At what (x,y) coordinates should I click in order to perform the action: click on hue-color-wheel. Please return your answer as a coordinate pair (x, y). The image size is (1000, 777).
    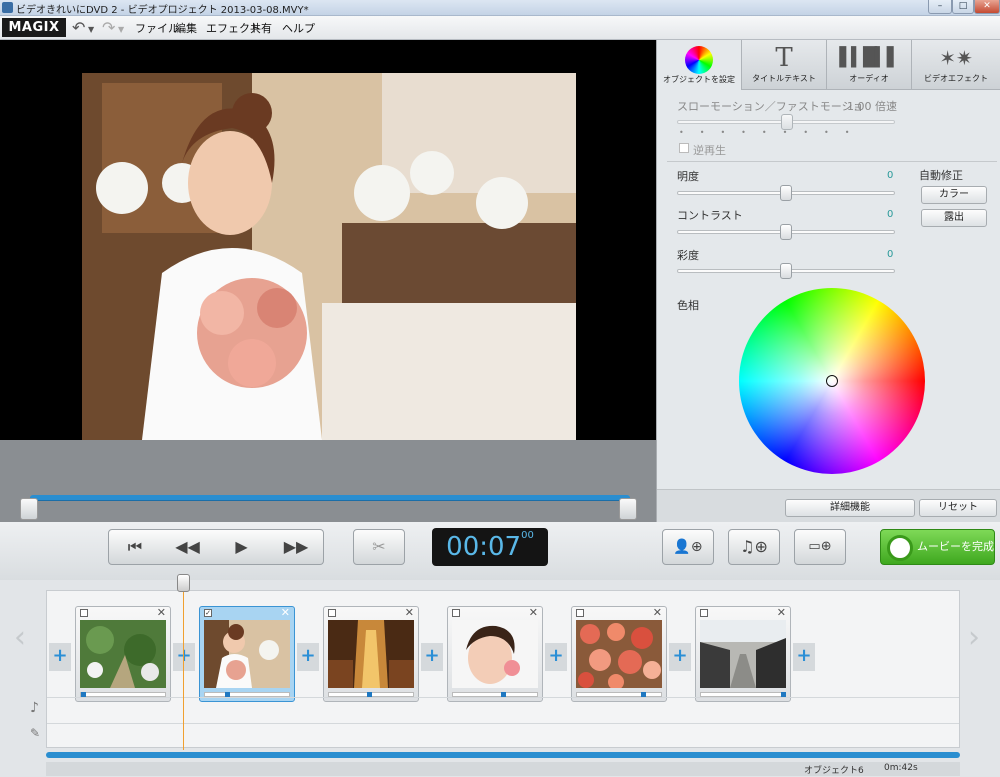
    Looking at the image, I should click on (832, 381).